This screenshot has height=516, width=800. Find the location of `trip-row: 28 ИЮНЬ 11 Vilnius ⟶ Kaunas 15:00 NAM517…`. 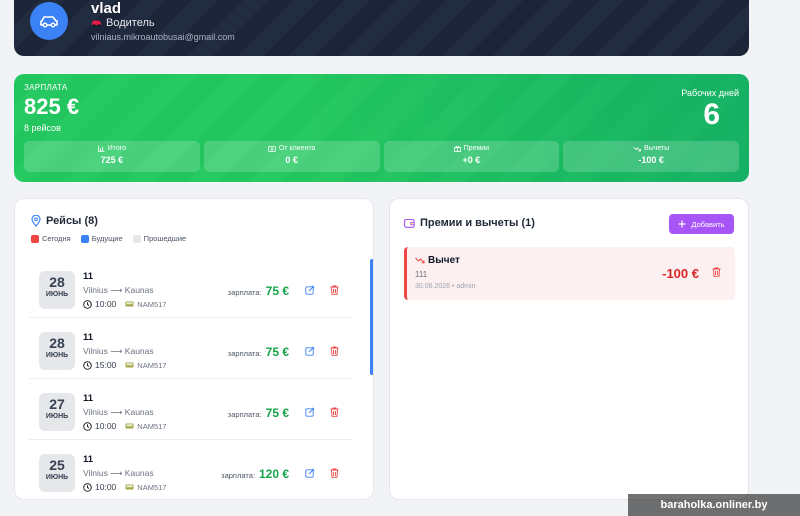

trip-row: 28 ИЮНЬ 11 Vilnius ⟶ Kaunas 15:00 NAM517… is located at coordinates (191, 348).